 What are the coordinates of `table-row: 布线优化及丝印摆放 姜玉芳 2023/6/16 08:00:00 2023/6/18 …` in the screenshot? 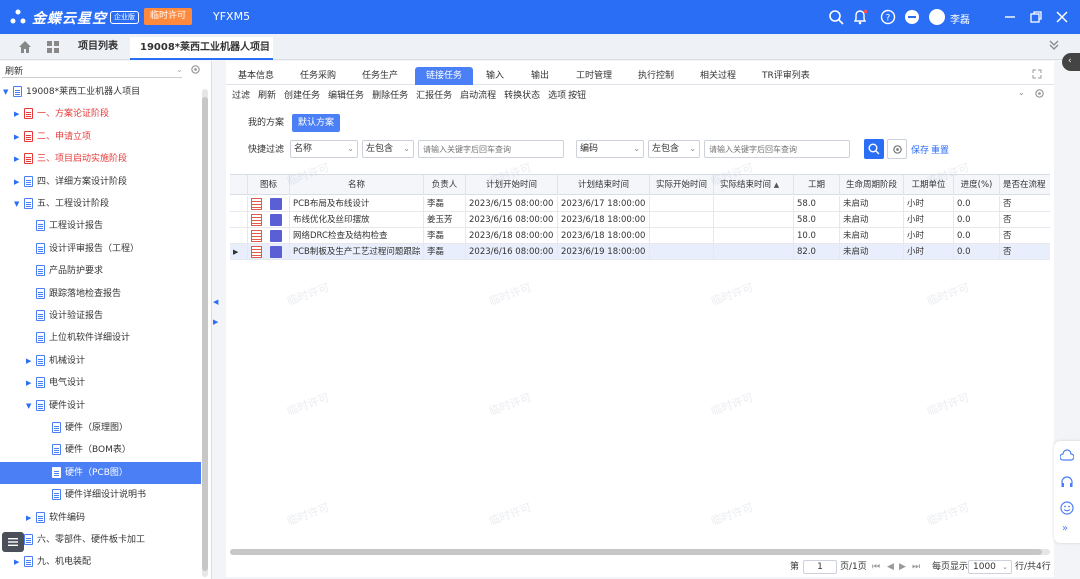 It's located at (640, 220).